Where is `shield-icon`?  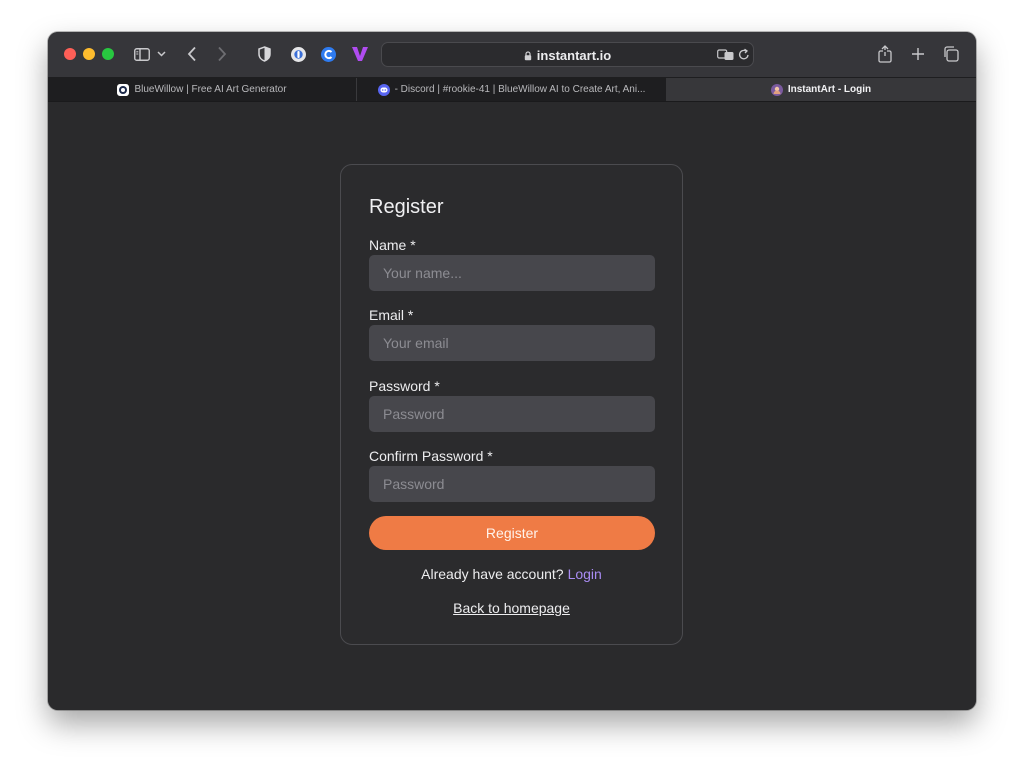
shield-icon is located at coordinates (264, 54).